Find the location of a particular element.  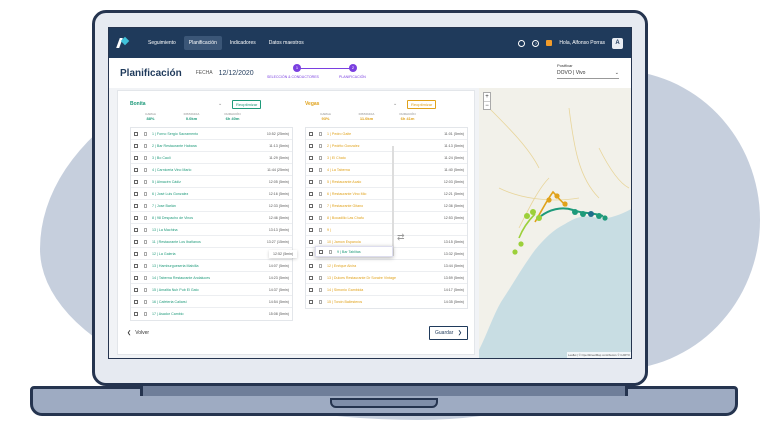

table-row: 15 | Amaltia Nuh Pub El Gato 14:37 (5min) is located at coordinates (211, 290).